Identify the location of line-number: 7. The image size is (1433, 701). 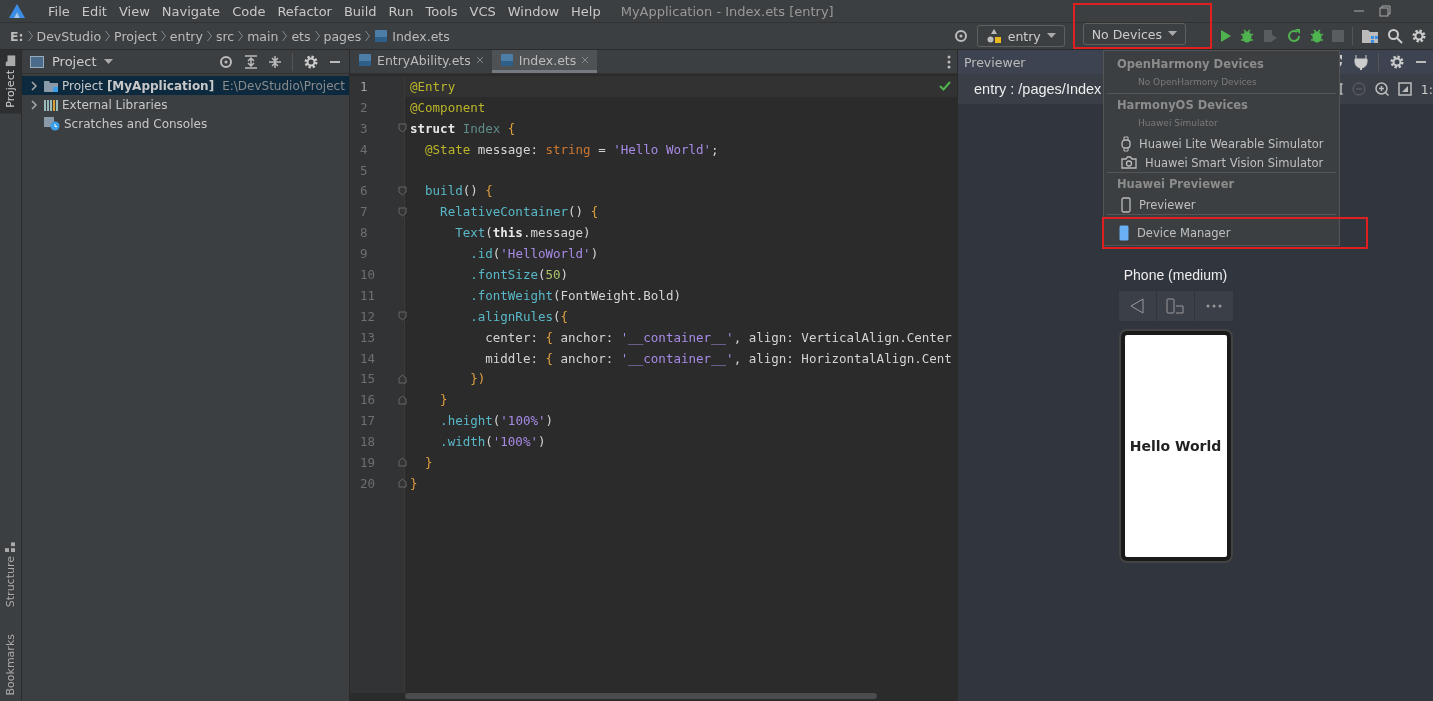
(364, 212).